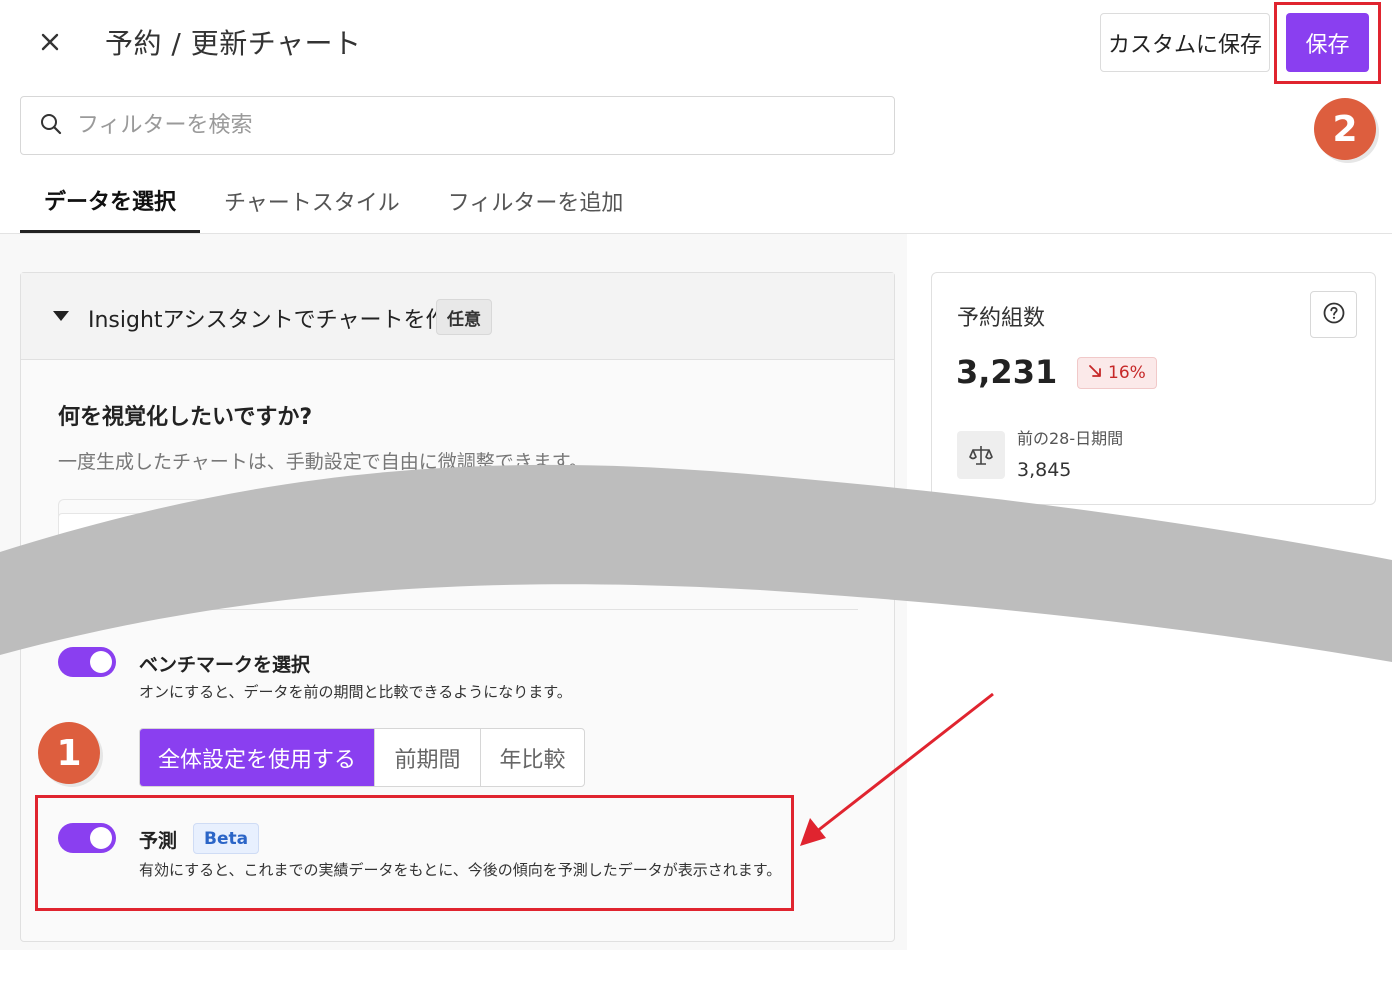  What do you see at coordinates (458, 609) in the screenshot?
I see `section-divider` at bounding box center [458, 609].